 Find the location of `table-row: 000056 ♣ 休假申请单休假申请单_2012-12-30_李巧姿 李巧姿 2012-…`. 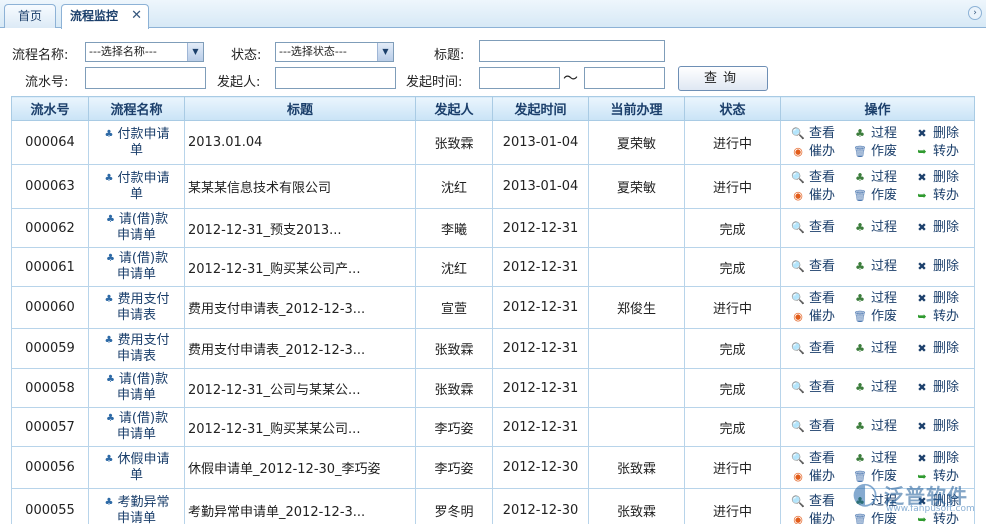

table-row: 000056 ♣ 休假申请单休假申请单_2012-12-30_李巧姿 李巧姿 2012-… is located at coordinates (494, 467).